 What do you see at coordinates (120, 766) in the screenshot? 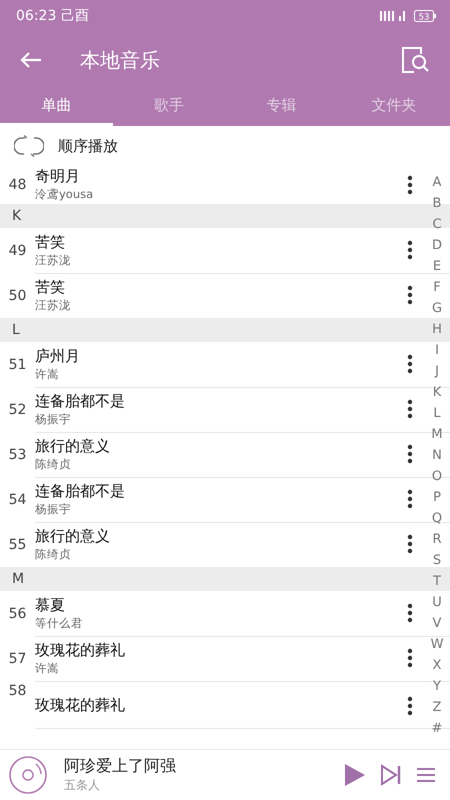
I see `now-playing-title: 阿珍爱上了阿强` at bounding box center [120, 766].